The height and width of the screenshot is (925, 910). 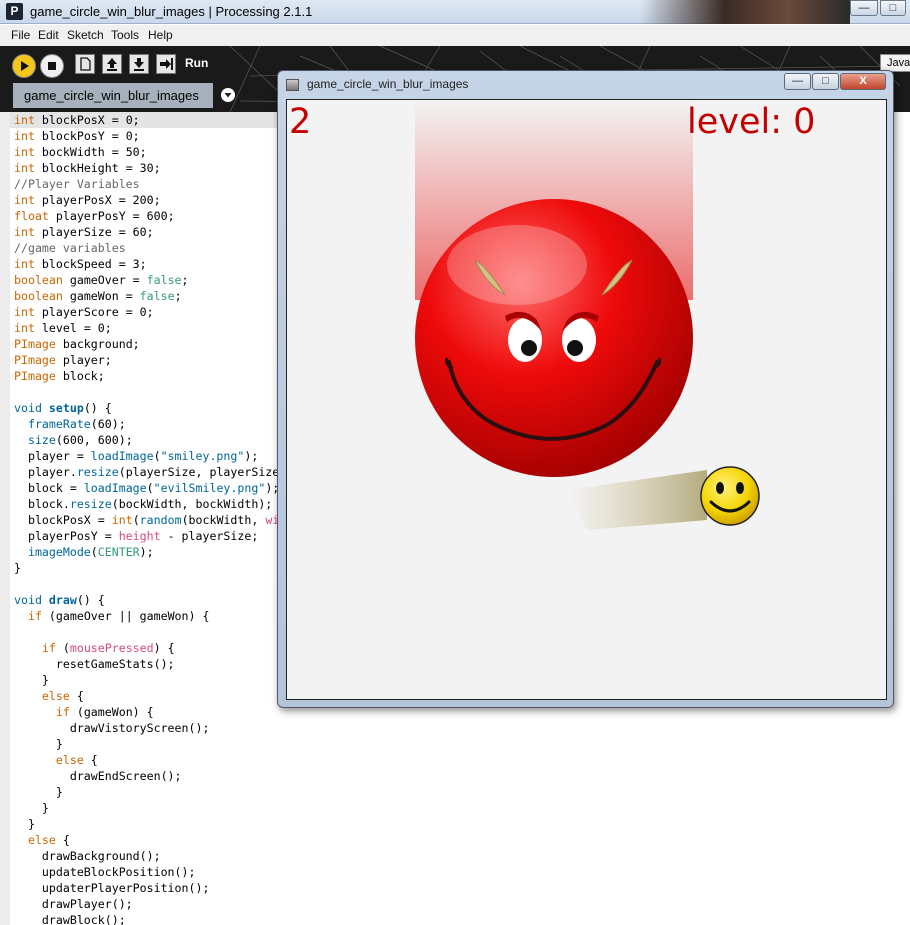 I want to click on sketch-minimize-button: —, so click(x=797, y=81).